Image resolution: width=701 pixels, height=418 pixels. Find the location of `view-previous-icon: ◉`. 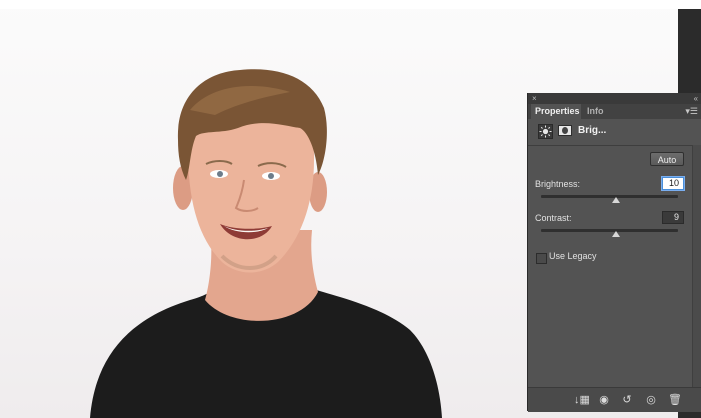

view-previous-icon: ◉ is located at coordinates (604, 400).